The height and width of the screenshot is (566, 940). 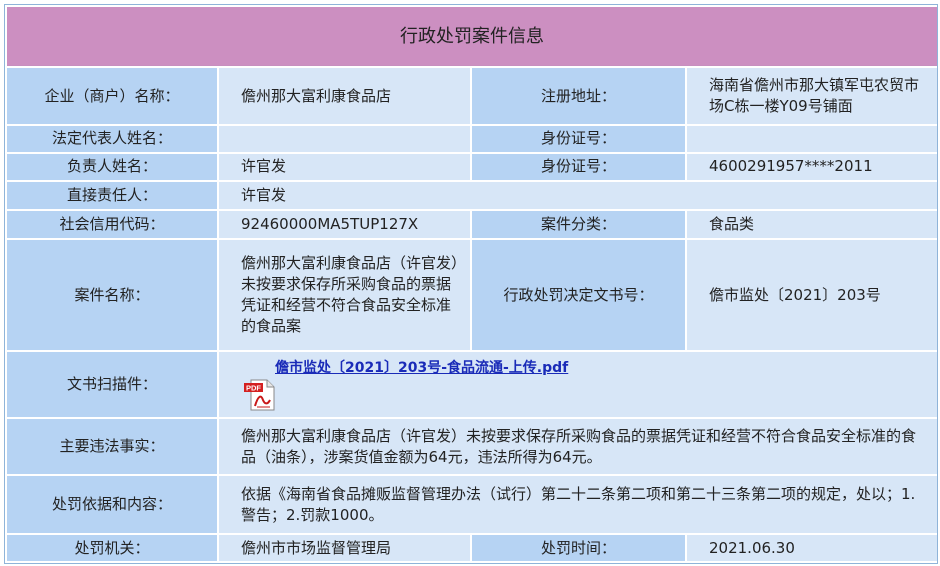 I want to click on page-title: 行政处罚案件信息, so click(x=472, y=37).